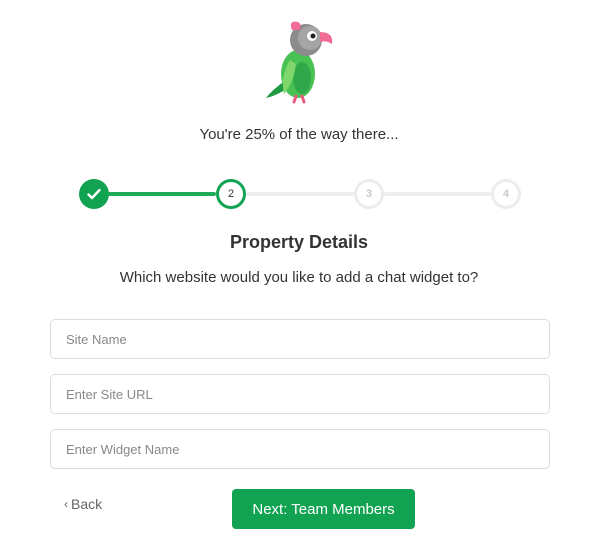  Describe the element at coordinates (66, 504) in the screenshot. I see `chevron-left-icon: ‹` at that location.